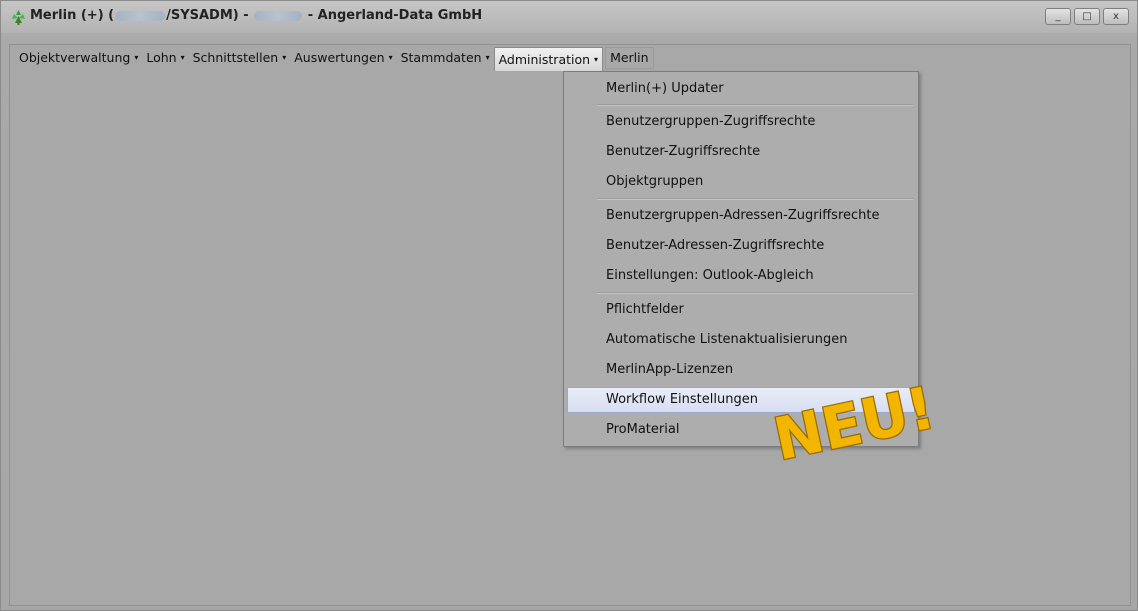  Describe the element at coordinates (445, 58) in the screenshot. I see `menu-stammdaten: Stammdaten ▾` at that location.